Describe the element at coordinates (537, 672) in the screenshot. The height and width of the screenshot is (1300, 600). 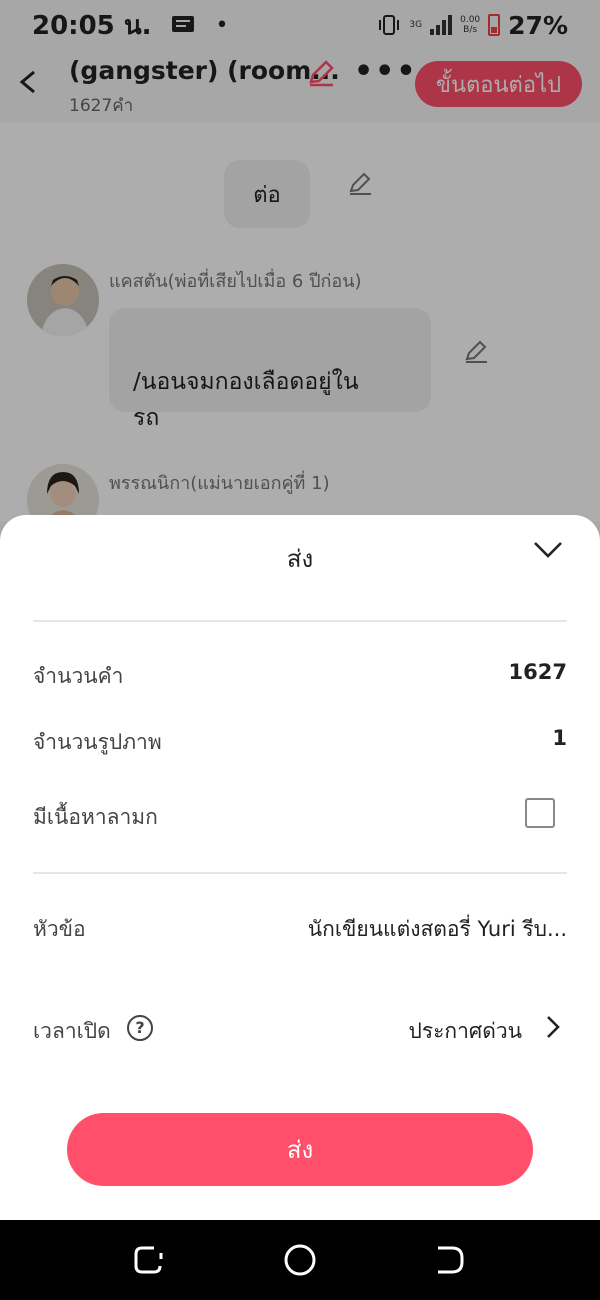
I see `word-count-value: 1627` at that location.